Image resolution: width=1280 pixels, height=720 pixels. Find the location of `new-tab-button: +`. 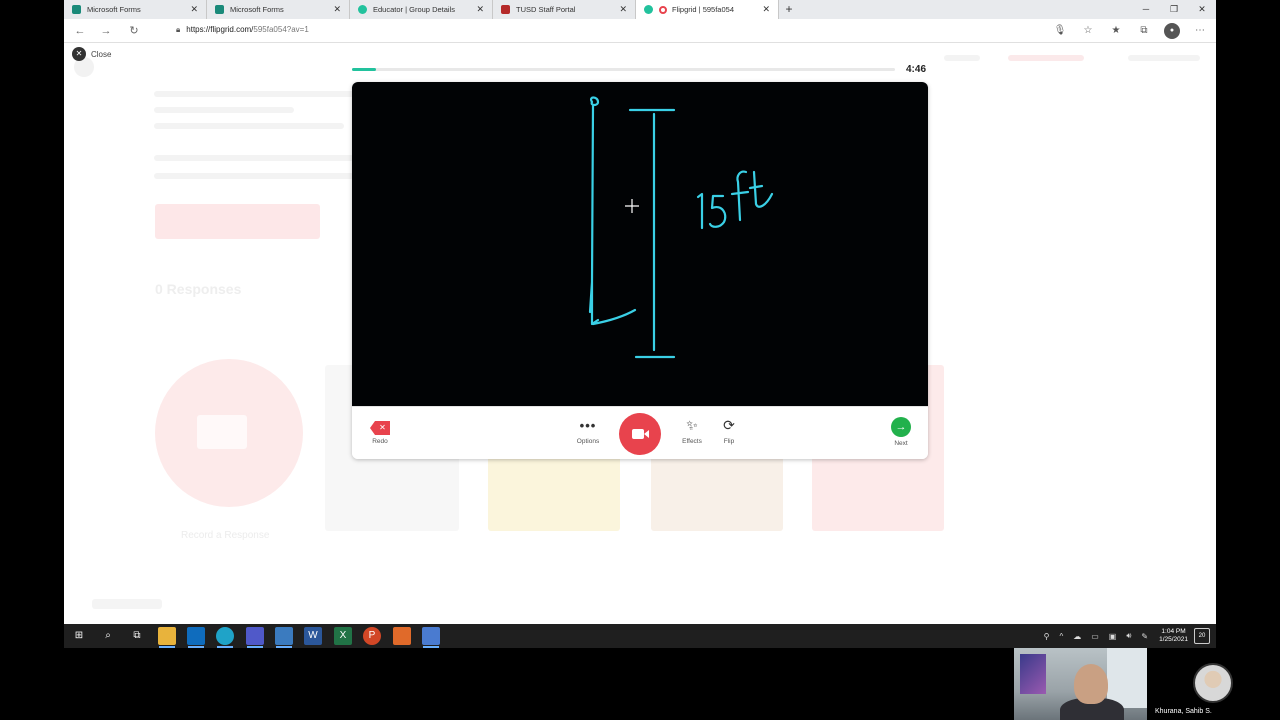

new-tab-button: + is located at coordinates (789, 9).